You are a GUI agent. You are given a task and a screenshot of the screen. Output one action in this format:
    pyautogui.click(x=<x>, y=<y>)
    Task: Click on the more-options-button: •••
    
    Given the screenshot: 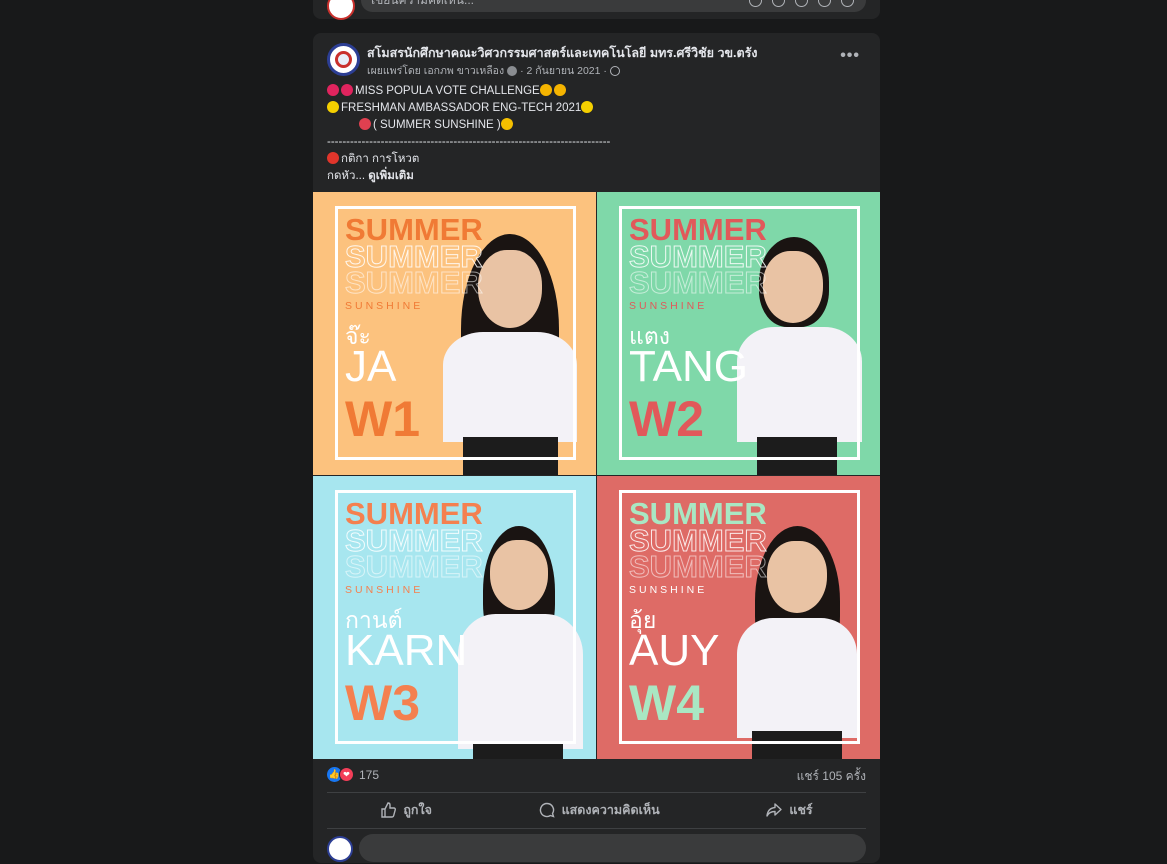 What is the action you would take?
    pyautogui.click(x=850, y=56)
    